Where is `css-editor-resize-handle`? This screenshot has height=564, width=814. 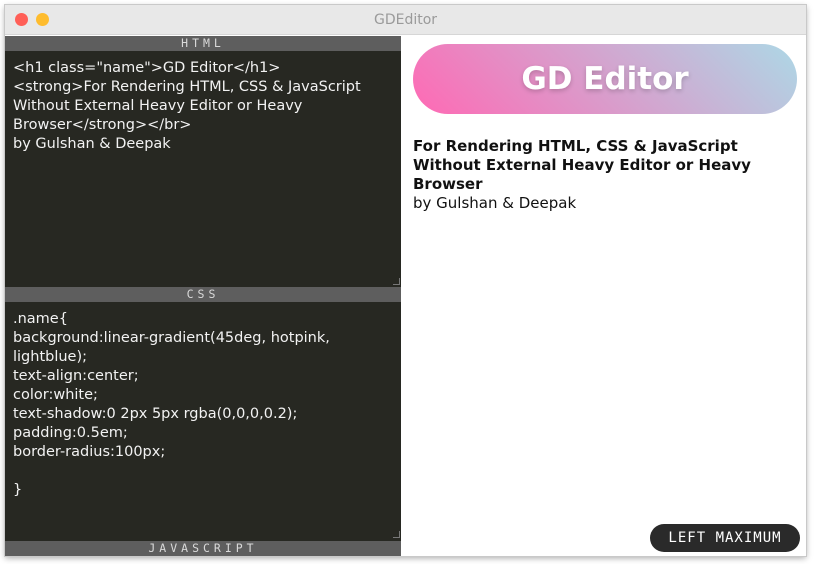 css-editor-resize-handle is located at coordinates (396, 534).